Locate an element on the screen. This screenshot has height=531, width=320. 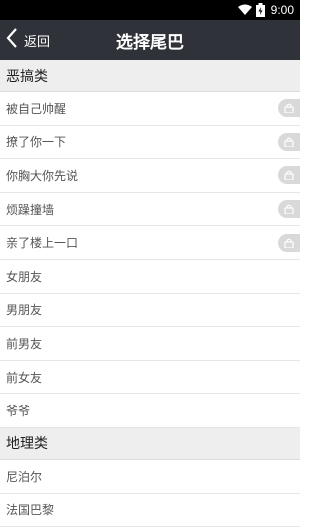
back-button: 返回 is located at coordinates (28, 40).